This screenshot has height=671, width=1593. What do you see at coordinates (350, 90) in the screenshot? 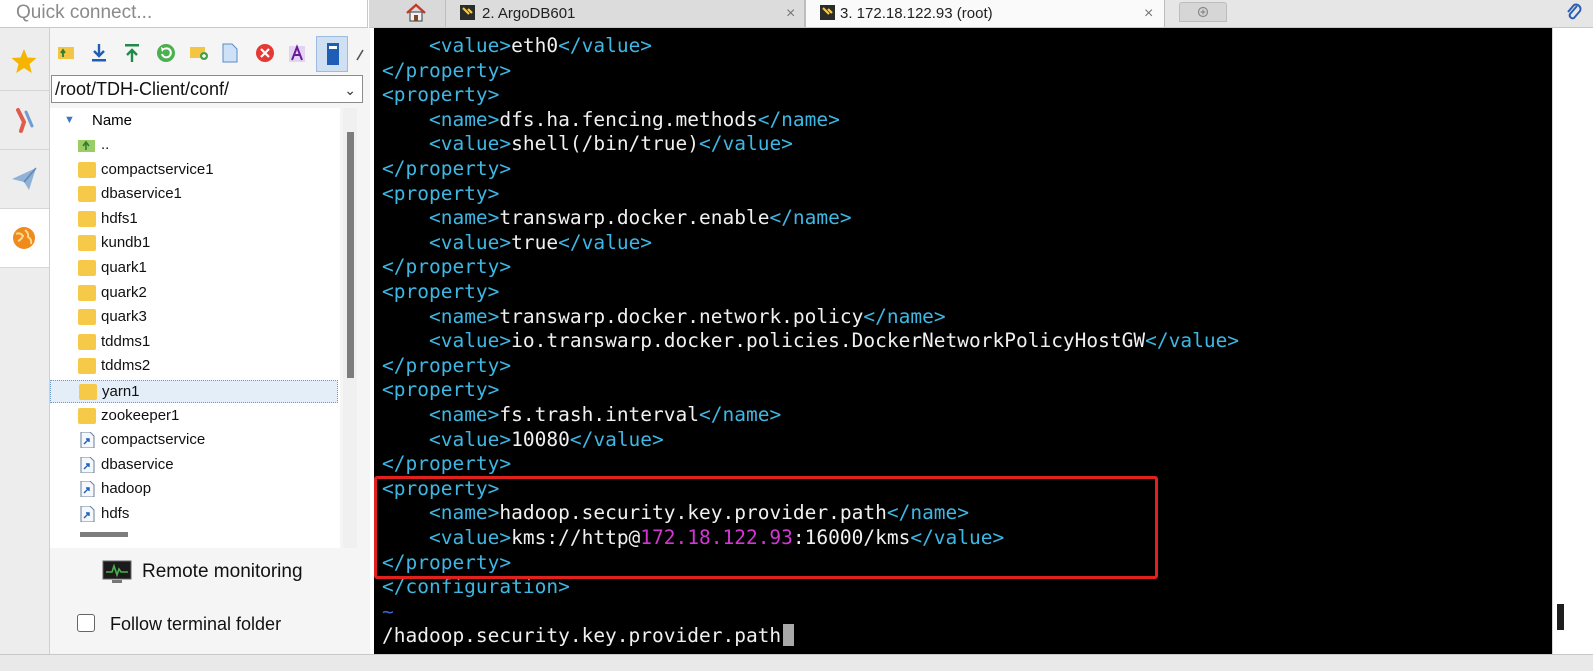
I see `chevron-down-icon: ⌄` at bounding box center [350, 90].